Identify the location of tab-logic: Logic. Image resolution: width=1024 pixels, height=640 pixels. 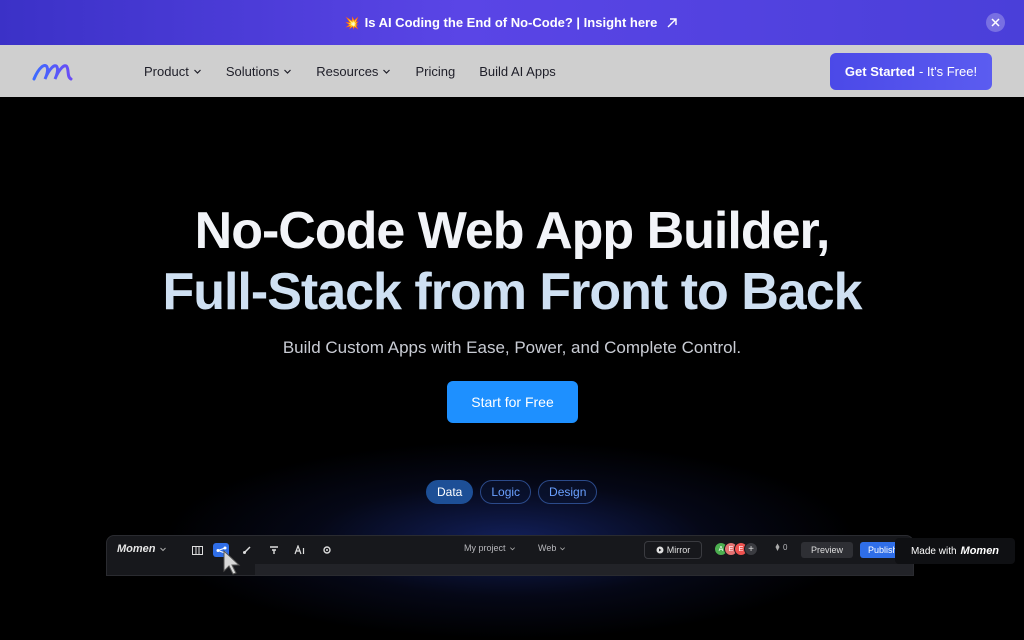
(506, 492).